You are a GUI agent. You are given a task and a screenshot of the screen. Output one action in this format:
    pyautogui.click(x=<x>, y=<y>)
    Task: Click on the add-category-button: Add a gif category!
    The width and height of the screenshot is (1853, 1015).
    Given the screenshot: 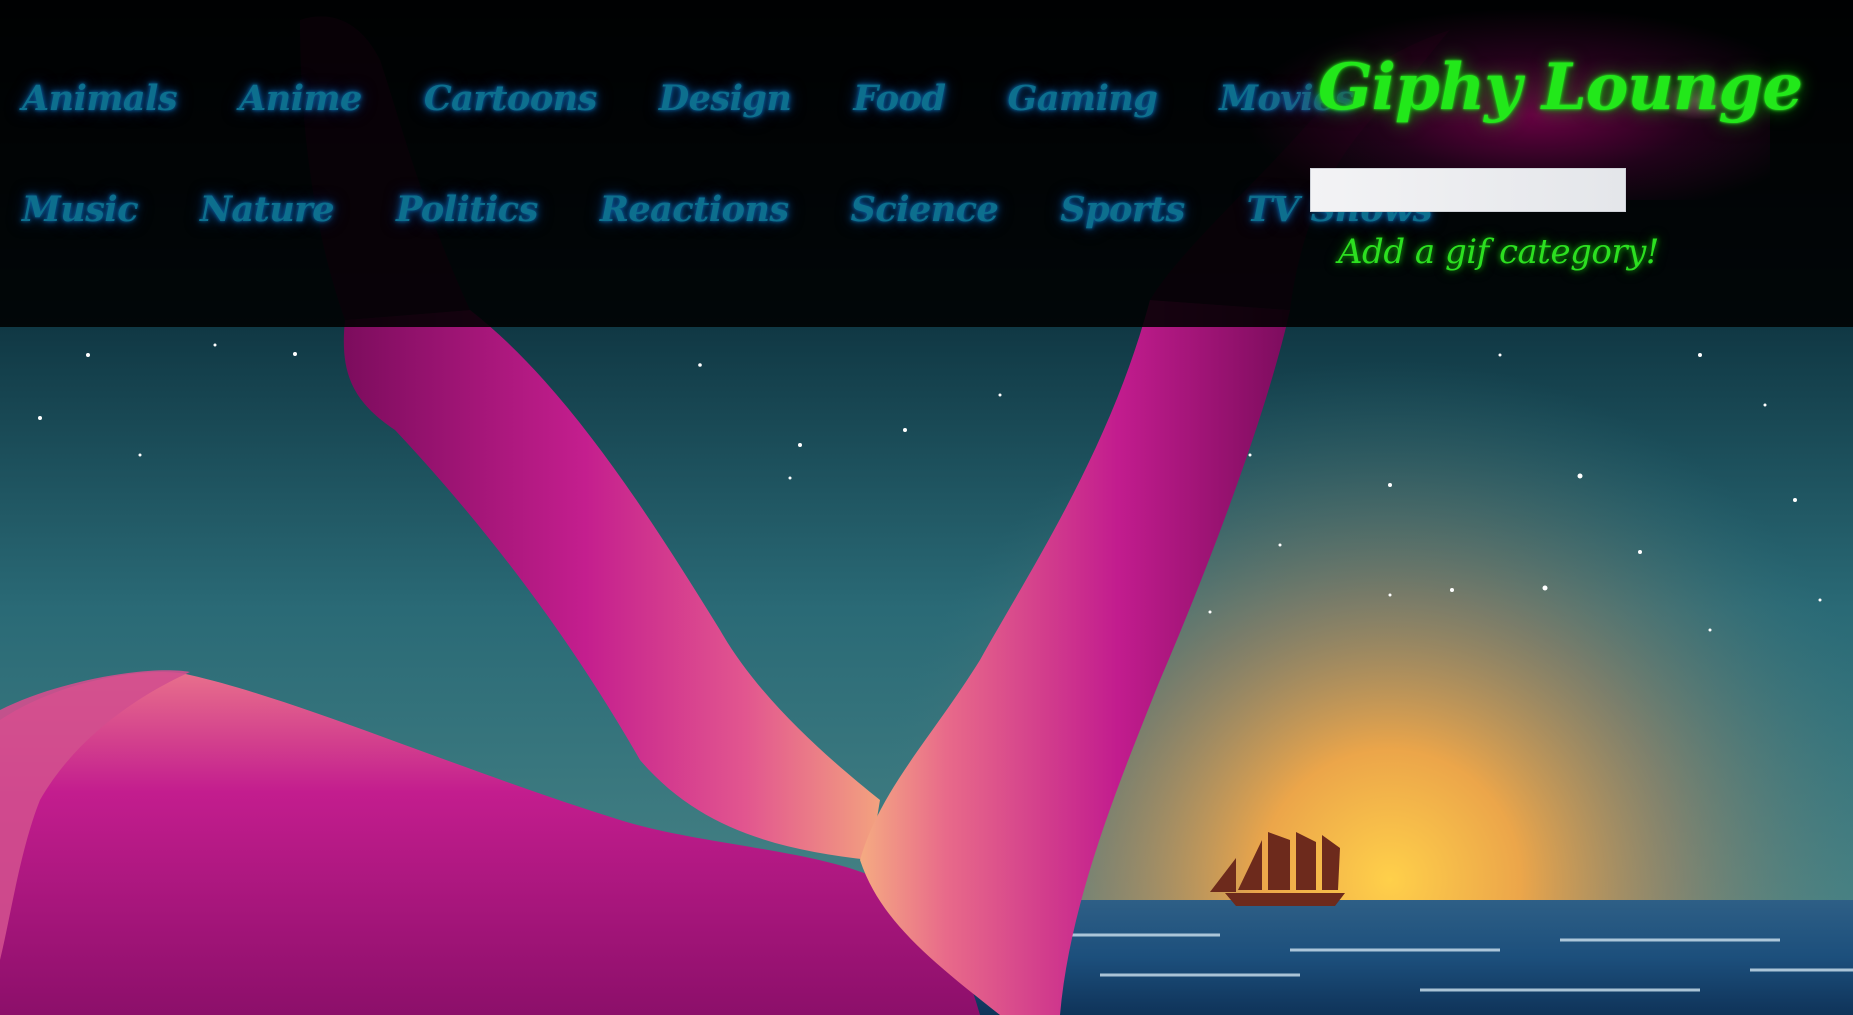 What is the action you would take?
    pyautogui.click(x=1498, y=252)
    